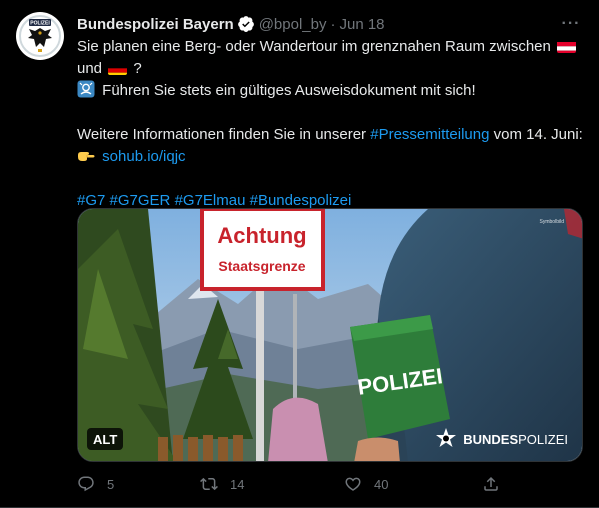 This screenshot has width=599, height=508. What do you see at coordinates (538, 134) in the screenshot?
I see `text-line-4-end: vom 14. Juni:` at bounding box center [538, 134].